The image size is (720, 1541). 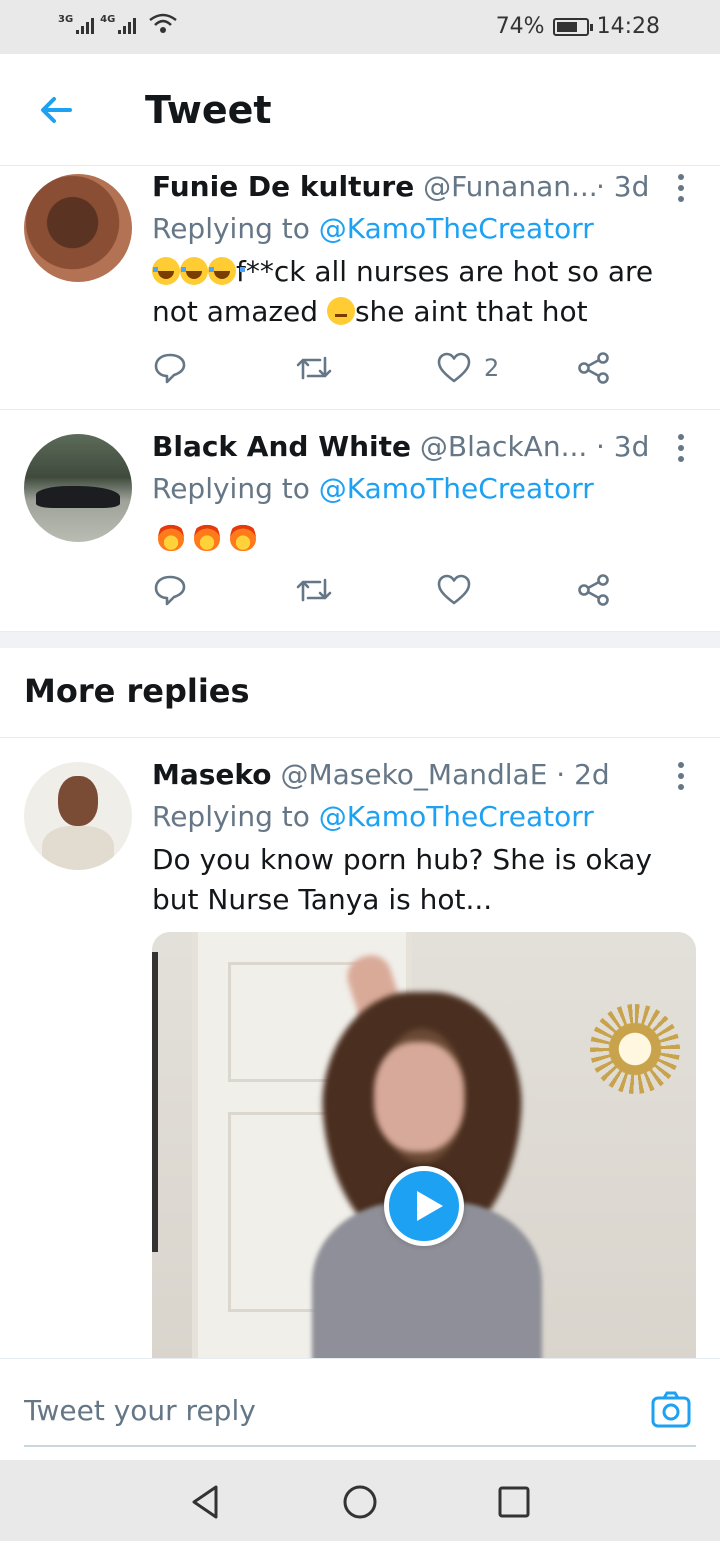 I want to click on tweet-text-part: not amazed, so click(x=235, y=311).